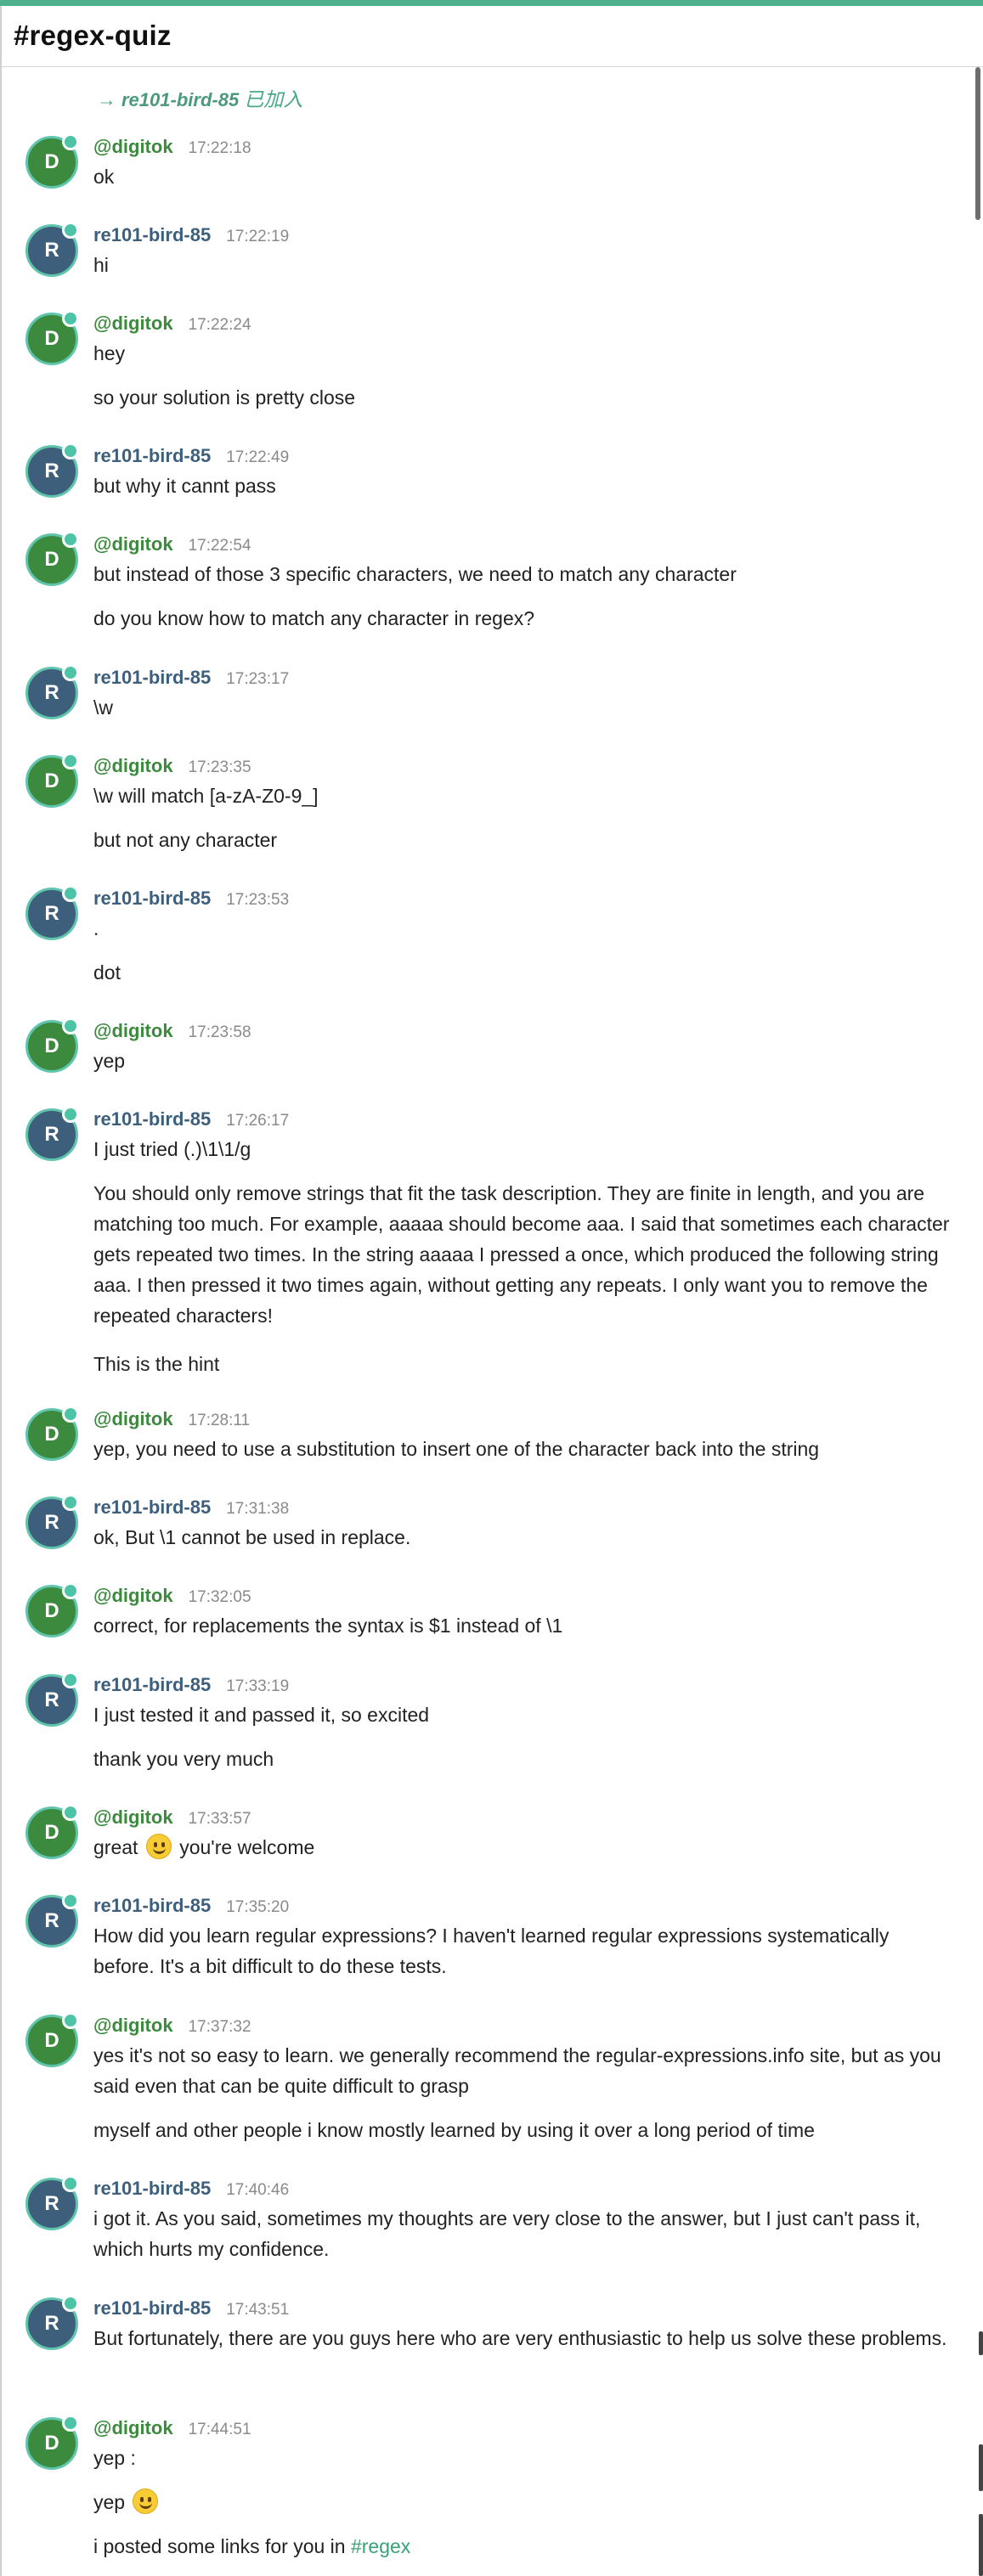  I want to click on top-accent-bar, so click(491, 3).